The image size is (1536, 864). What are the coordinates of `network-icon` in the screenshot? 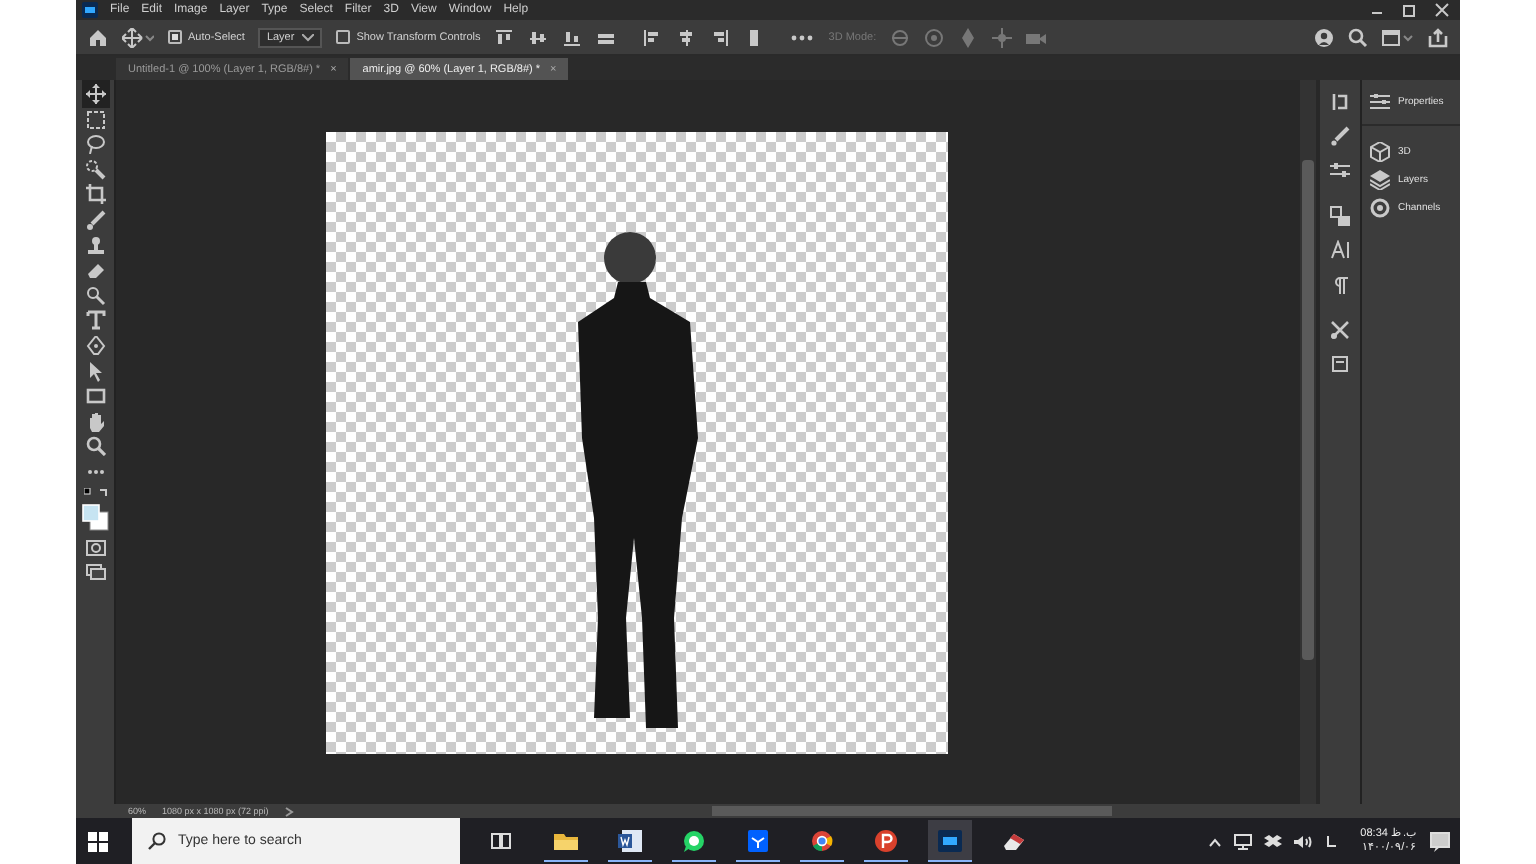 It's located at (1243, 841).